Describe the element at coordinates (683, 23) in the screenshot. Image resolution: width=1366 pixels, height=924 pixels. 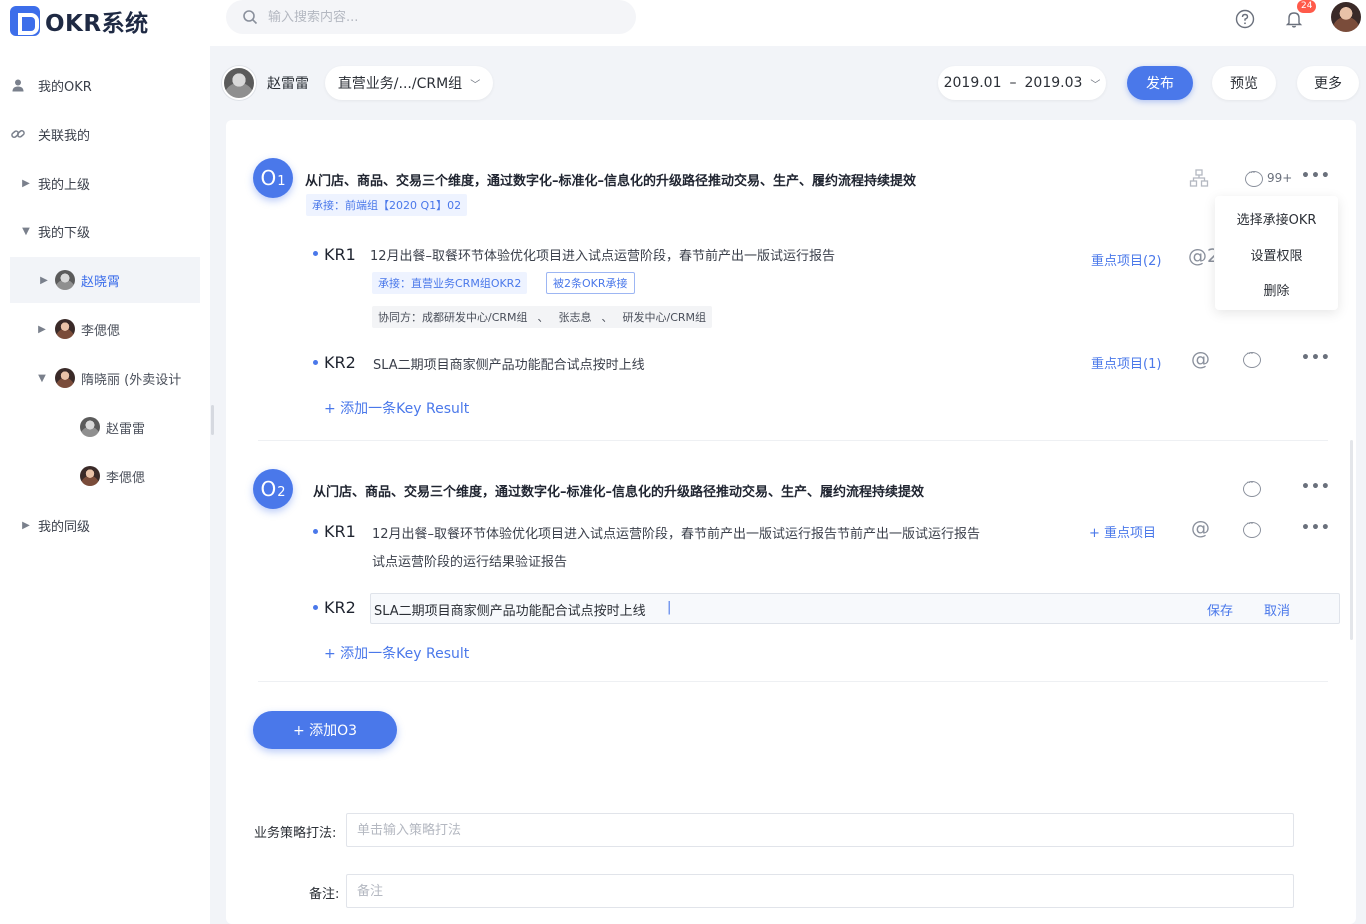
I see `top-bar: OKR系统 24` at that location.